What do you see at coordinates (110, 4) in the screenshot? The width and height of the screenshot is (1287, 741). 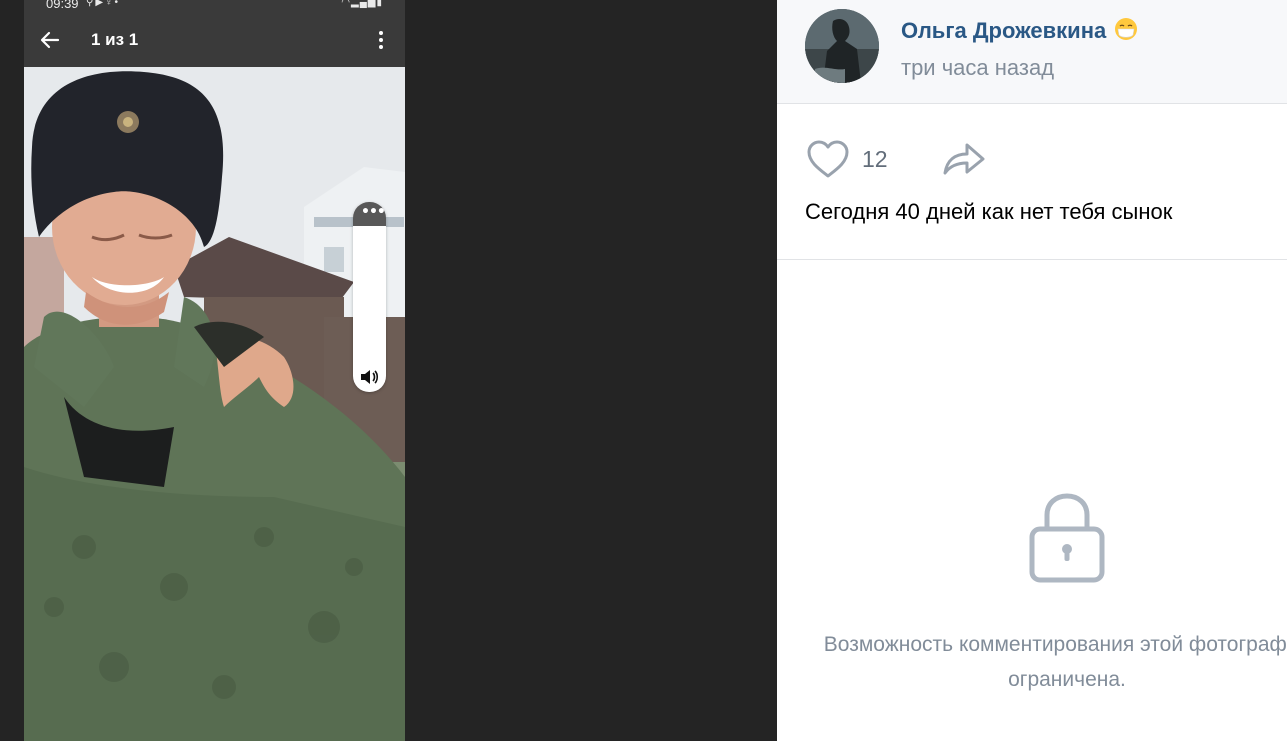 I see `odnoklassniki-icon: ♀` at bounding box center [110, 4].